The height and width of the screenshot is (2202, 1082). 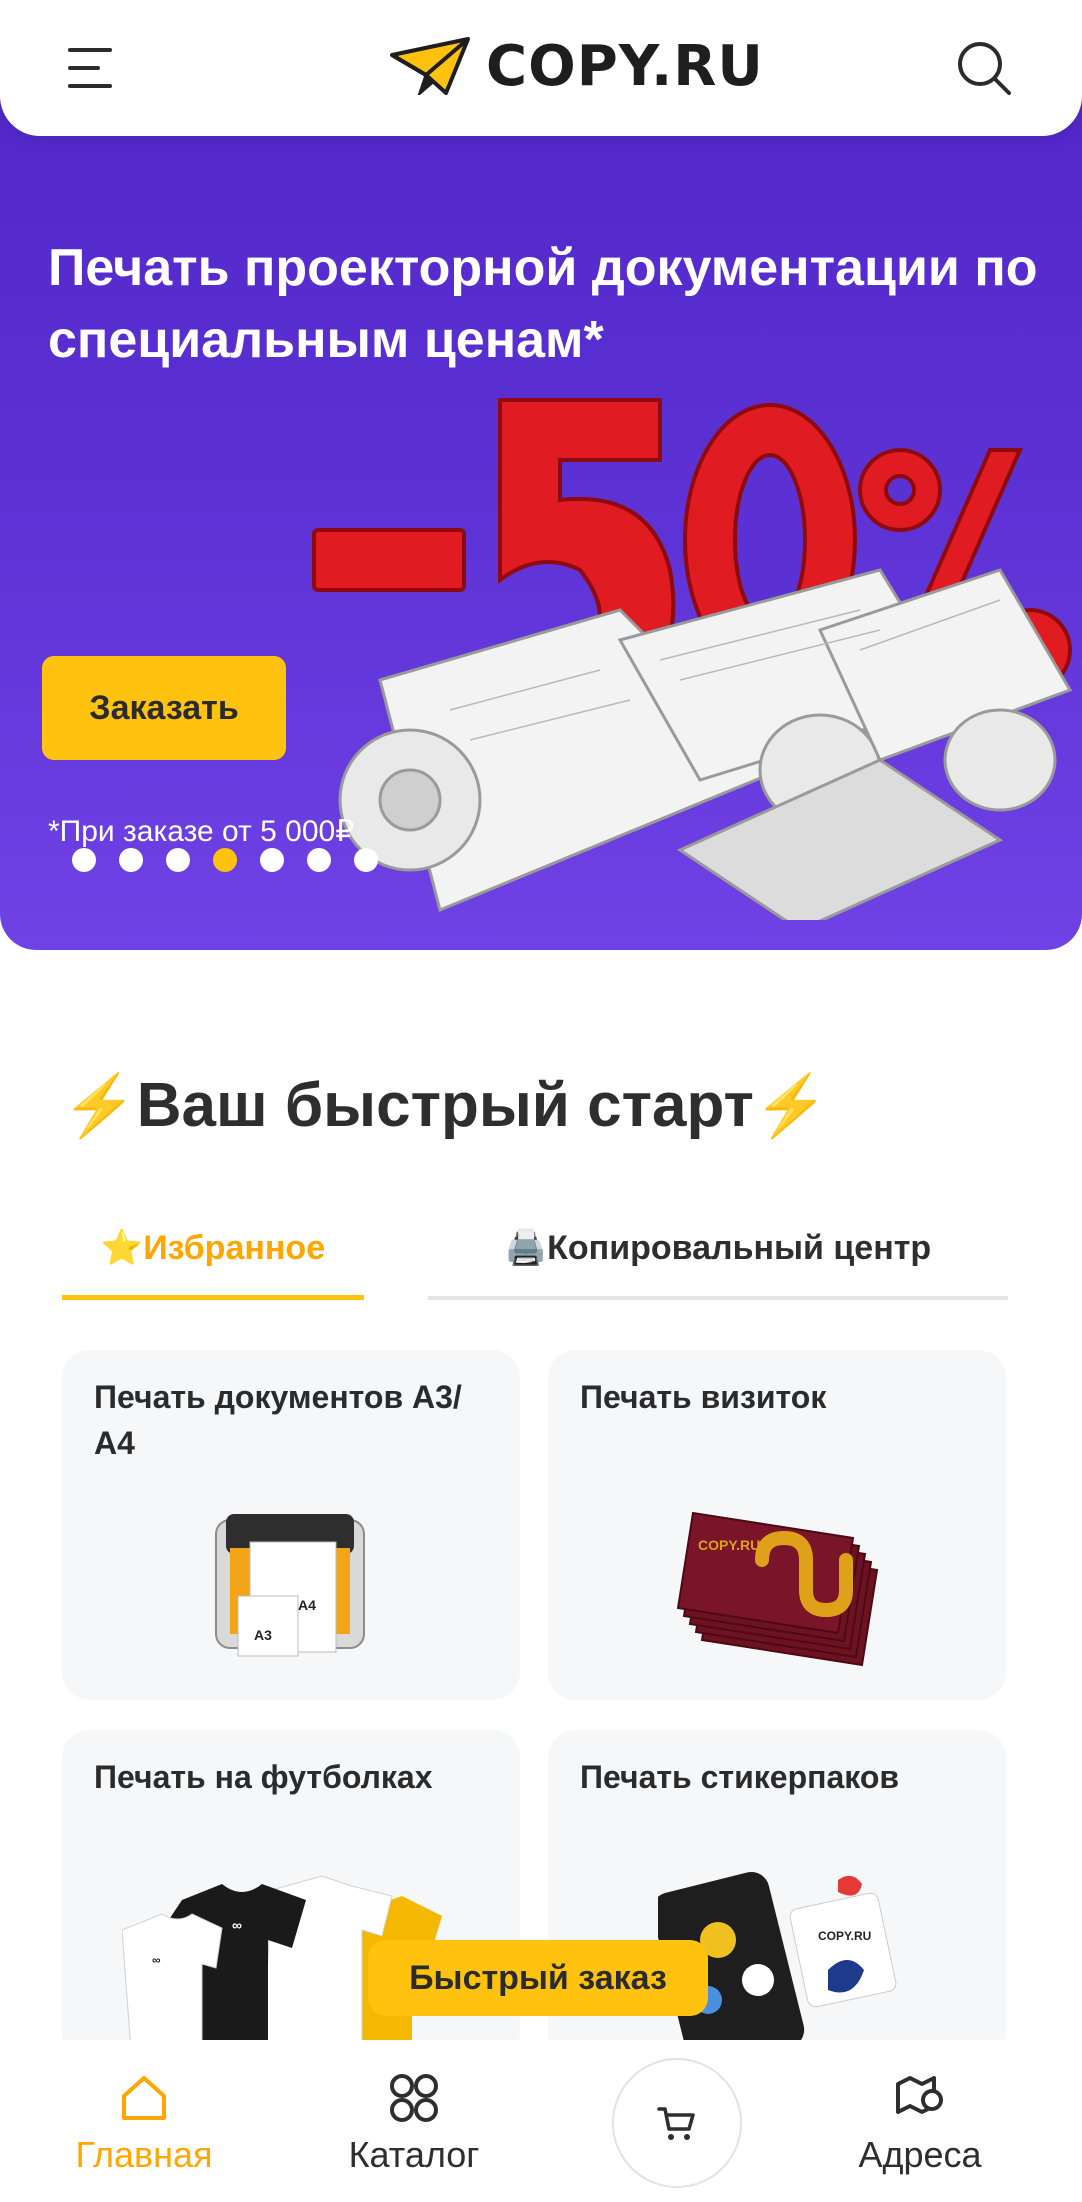 I want to click on quick-start-heading: ⚡ Ваш быстрый старт ⚡, so click(x=445, y=1105).